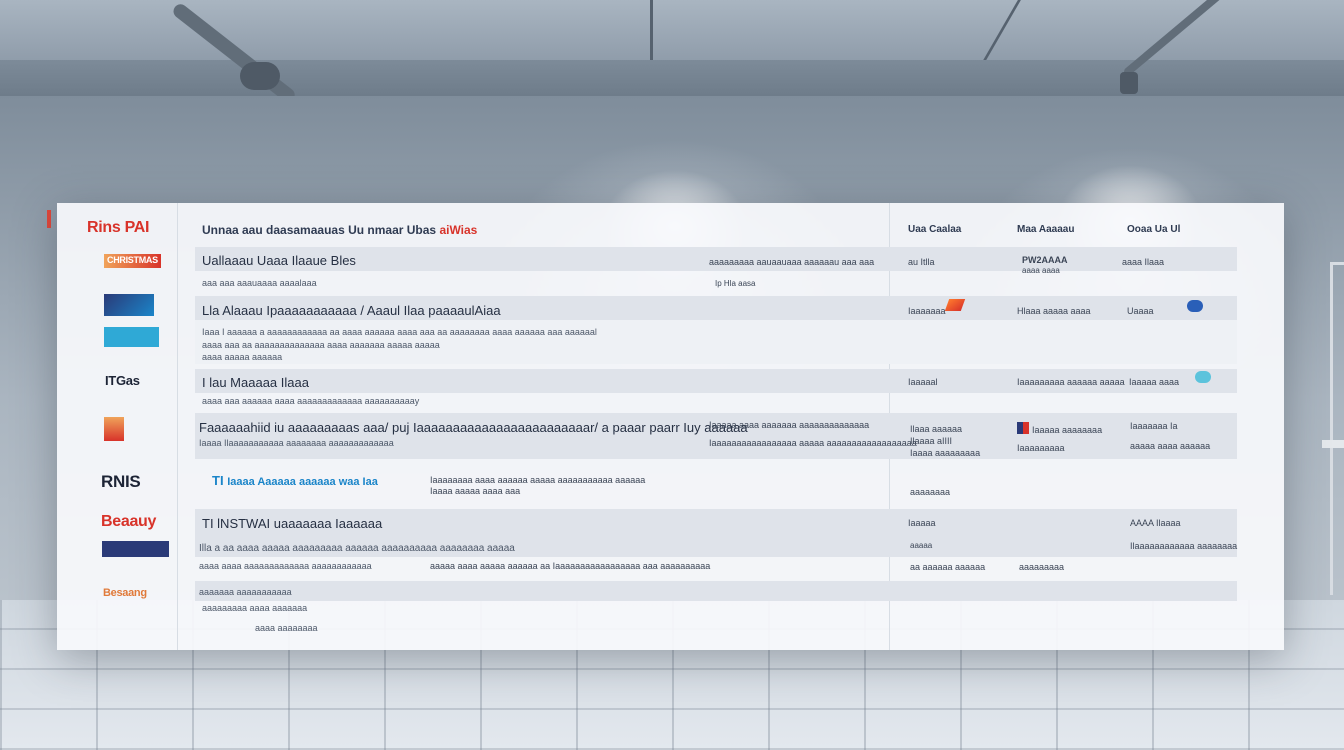 Image resolution: width=1344 pixels, height=750 pixels. Describe the element at coordinates (735, 283) in the screenshot. I see `row-middle-sub: Ip Hla aasa` at that location.